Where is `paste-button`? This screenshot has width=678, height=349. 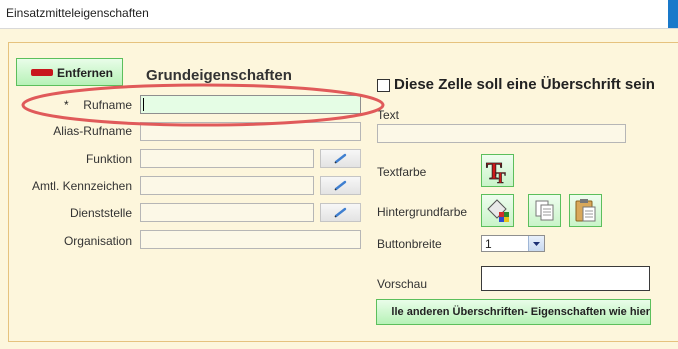 paste-button is located at coordinates (585, 210).